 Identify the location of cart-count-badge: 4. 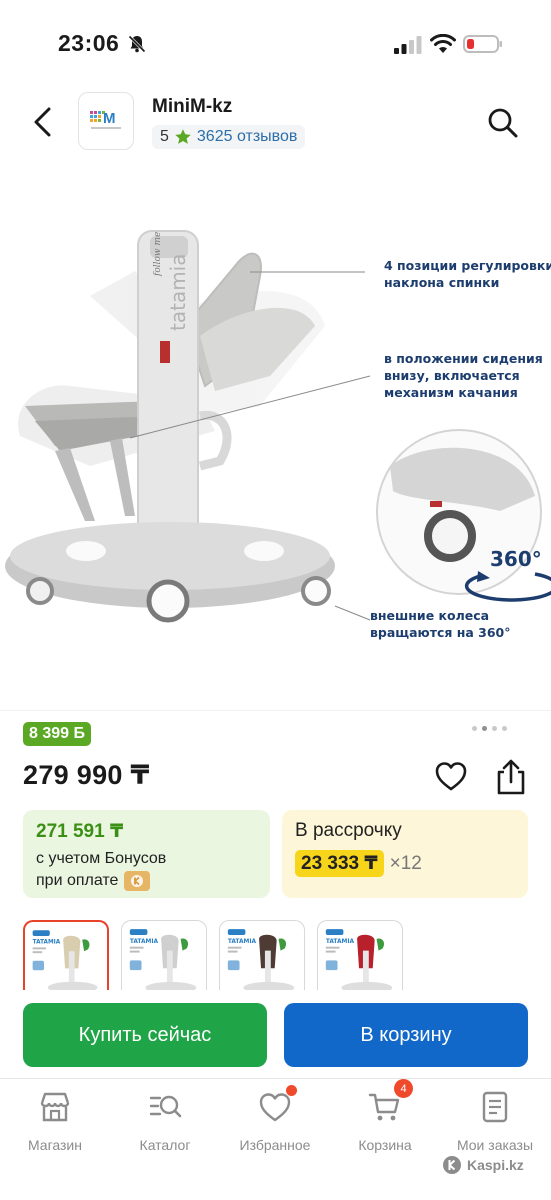
(403, 1088).